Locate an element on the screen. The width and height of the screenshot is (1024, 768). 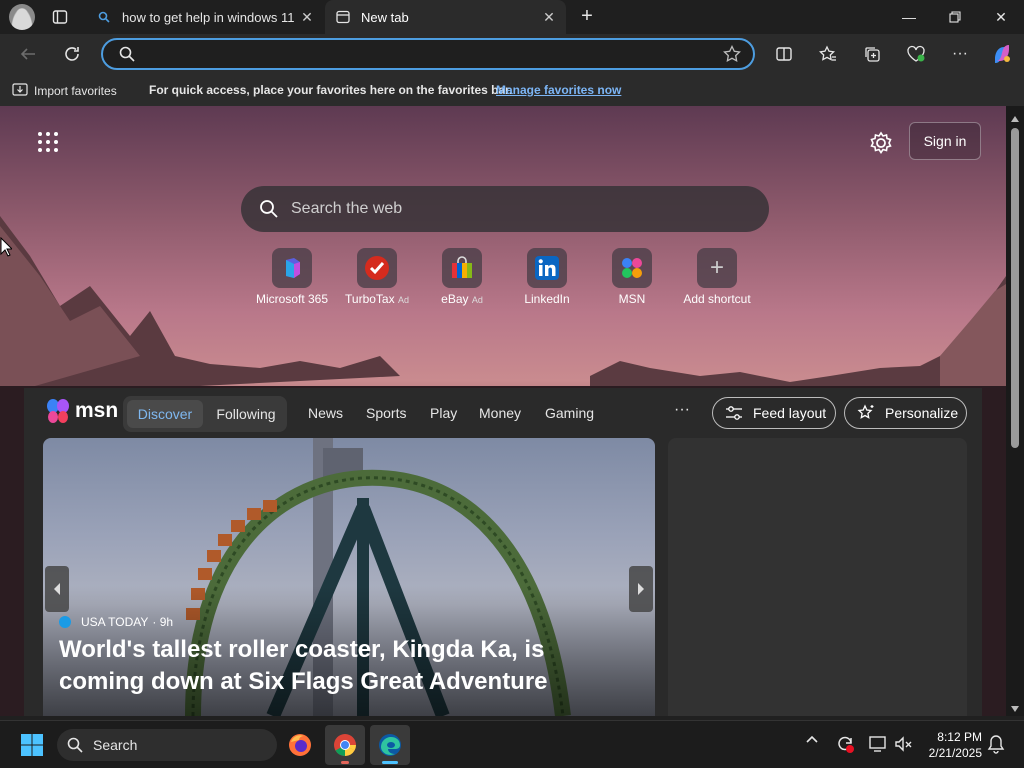
msn-butterfly-icon is located at coordinates (58, 411).